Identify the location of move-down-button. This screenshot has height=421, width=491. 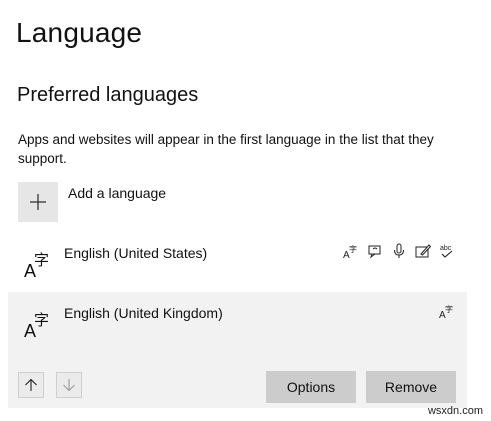
(69, 385).